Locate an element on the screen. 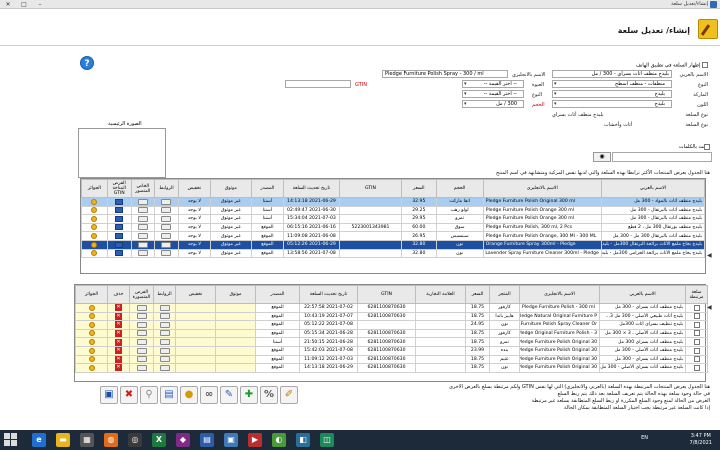 The width and height of the screenshot is (720, 450). t2-col-trusted: موثوق is located at coordinates (235, 294).